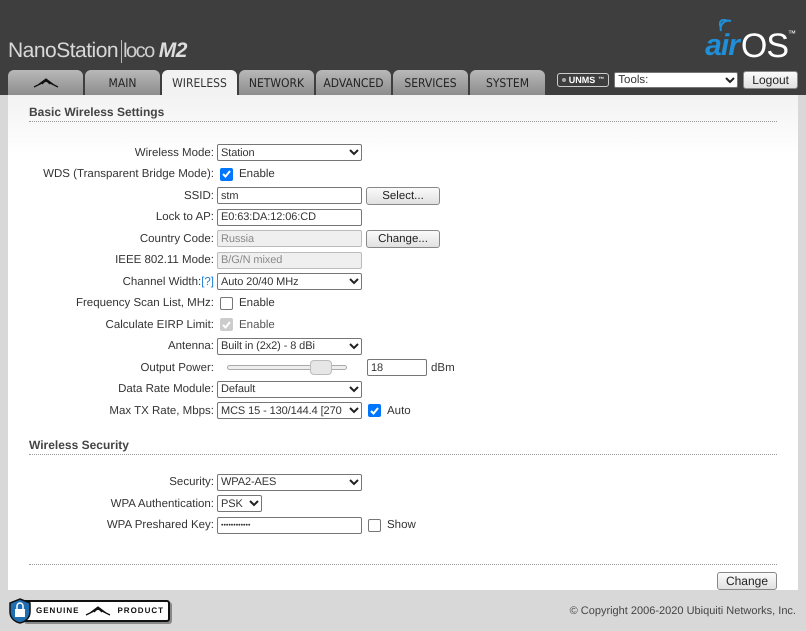 This screenshot has width=806, height=631. Describe the element at coordinates (401, 525) in the screenshot. I see `checkbox-label: Show` at that location.